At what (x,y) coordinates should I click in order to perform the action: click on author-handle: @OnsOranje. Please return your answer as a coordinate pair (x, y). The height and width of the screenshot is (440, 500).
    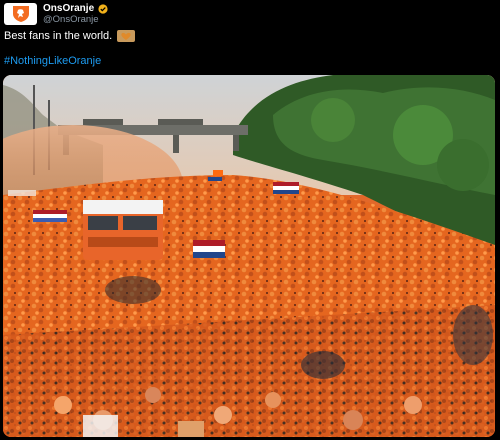
    Looking at the image, I should click on (75, 19).